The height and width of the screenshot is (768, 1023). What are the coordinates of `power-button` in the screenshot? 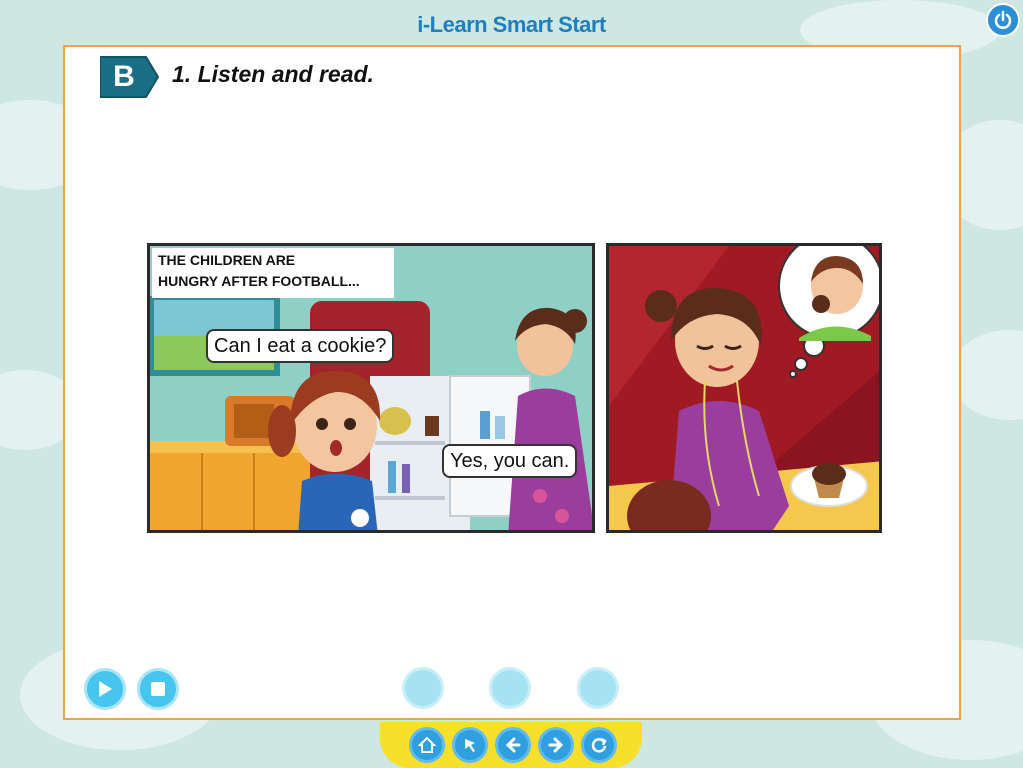 It's located at (1003, 20).